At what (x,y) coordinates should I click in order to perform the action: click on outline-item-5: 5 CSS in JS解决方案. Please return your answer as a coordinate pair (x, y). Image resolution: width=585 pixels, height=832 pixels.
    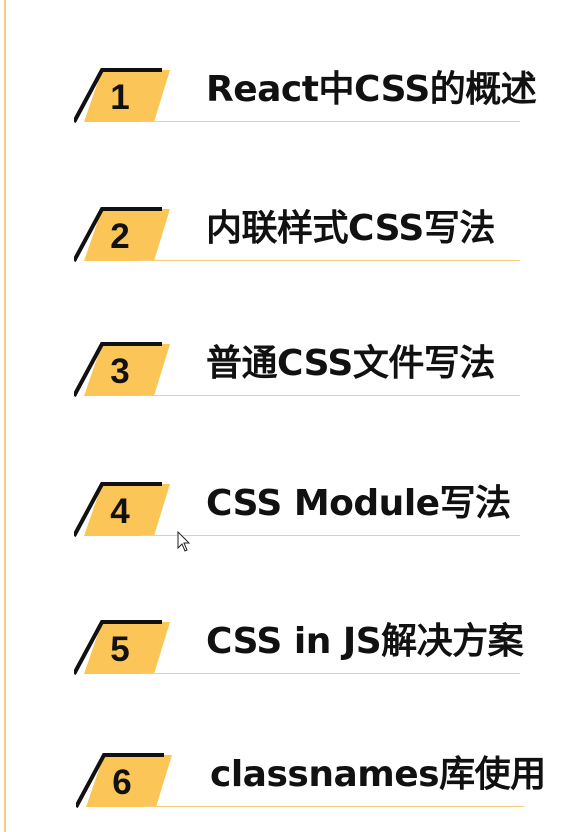
    Looking at the image, I should click on (292, 651).